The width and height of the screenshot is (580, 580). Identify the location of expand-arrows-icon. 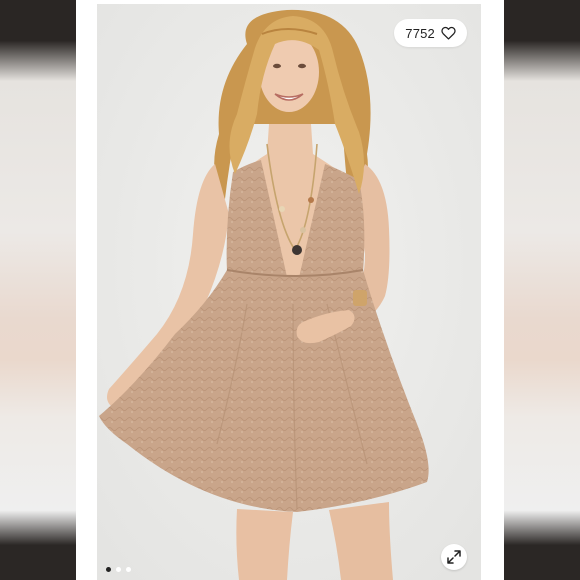
(454, 557).